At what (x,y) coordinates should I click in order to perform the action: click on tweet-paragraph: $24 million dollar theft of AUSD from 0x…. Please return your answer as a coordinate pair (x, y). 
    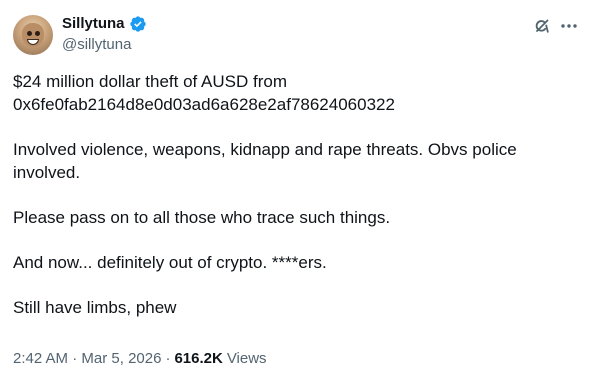
    Looking at the image, I should click on (204, 93).